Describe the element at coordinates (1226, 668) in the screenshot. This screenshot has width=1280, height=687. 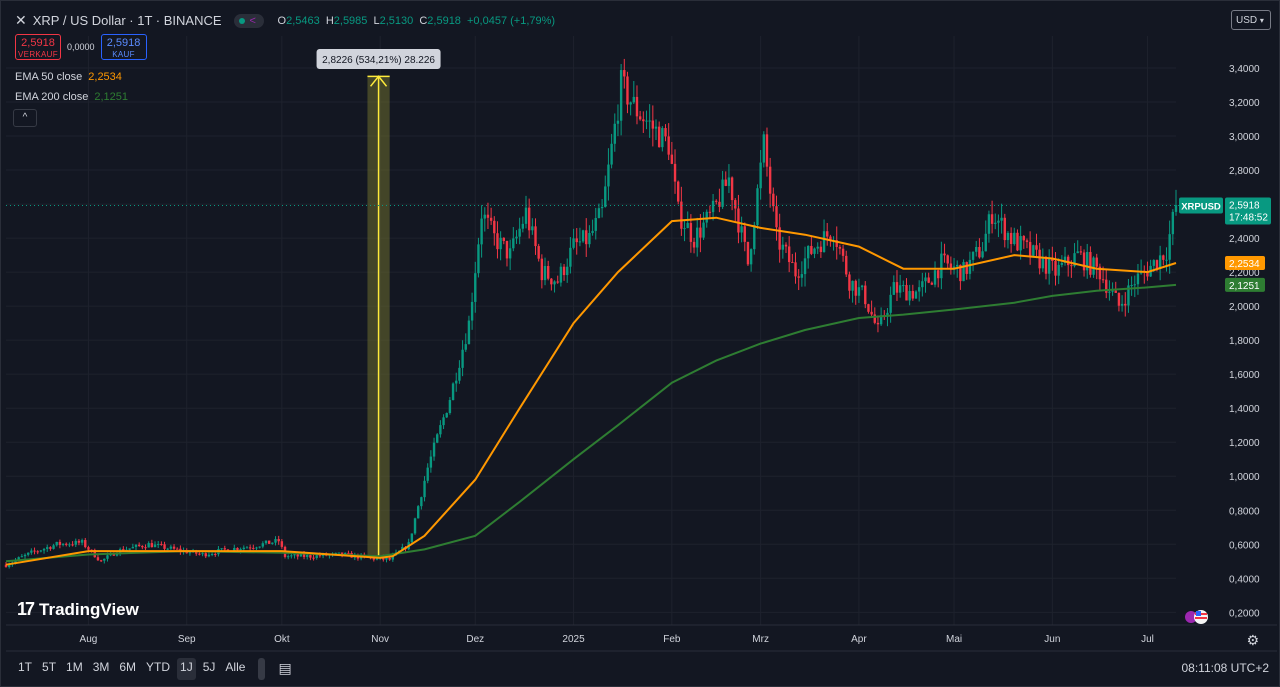
I see `clock: 08:11:08 UTC+2` at that location.